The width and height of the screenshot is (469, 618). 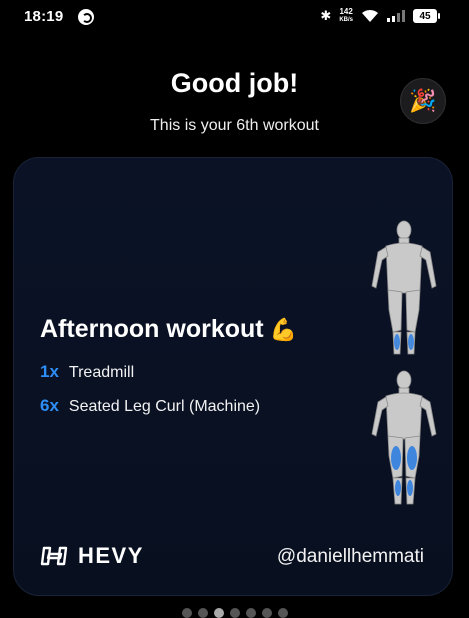 I want to click on exercise-row: 6x Seated Leg Curl (Machine), so click(x=150, y=406).